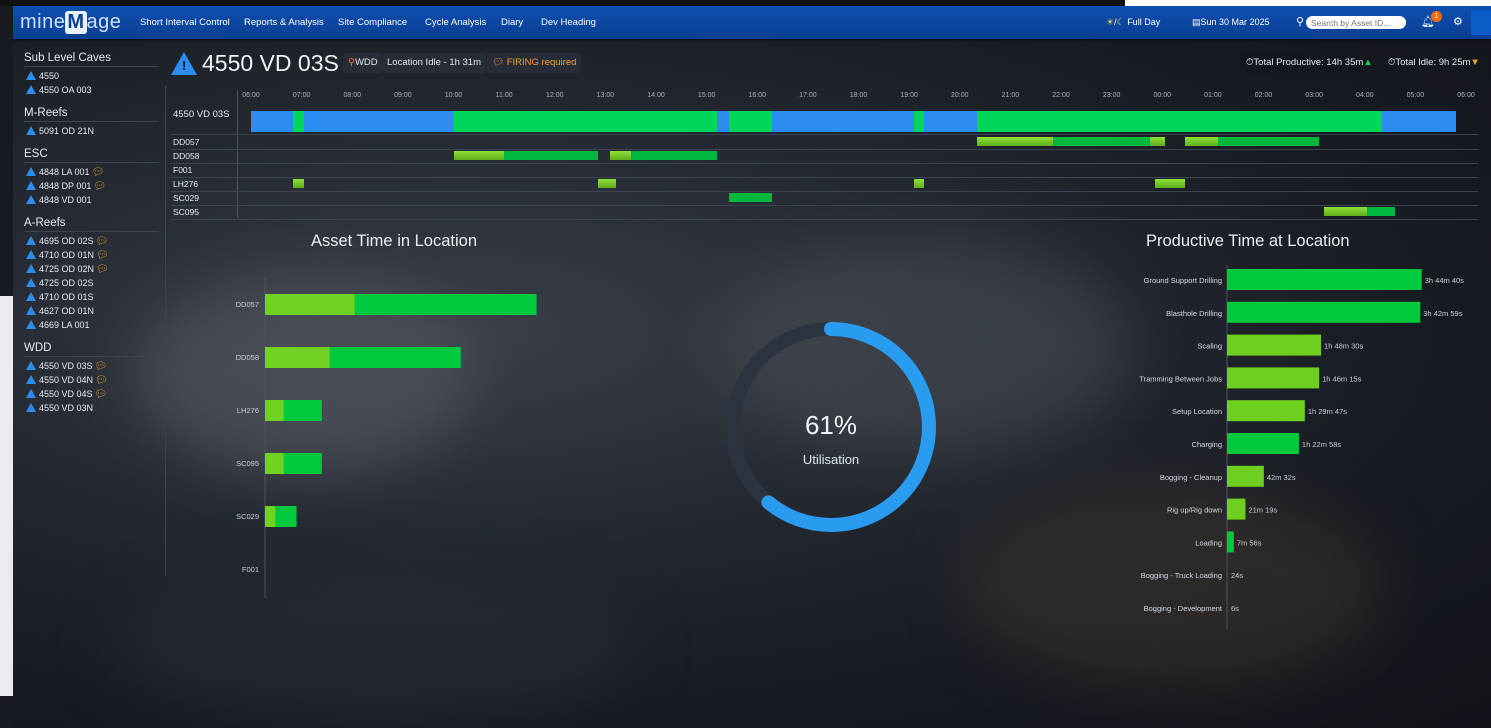 The width and height of the screenshot is (1491, 728). I want to click on asset-category-label: DD057, so click(247, 304).